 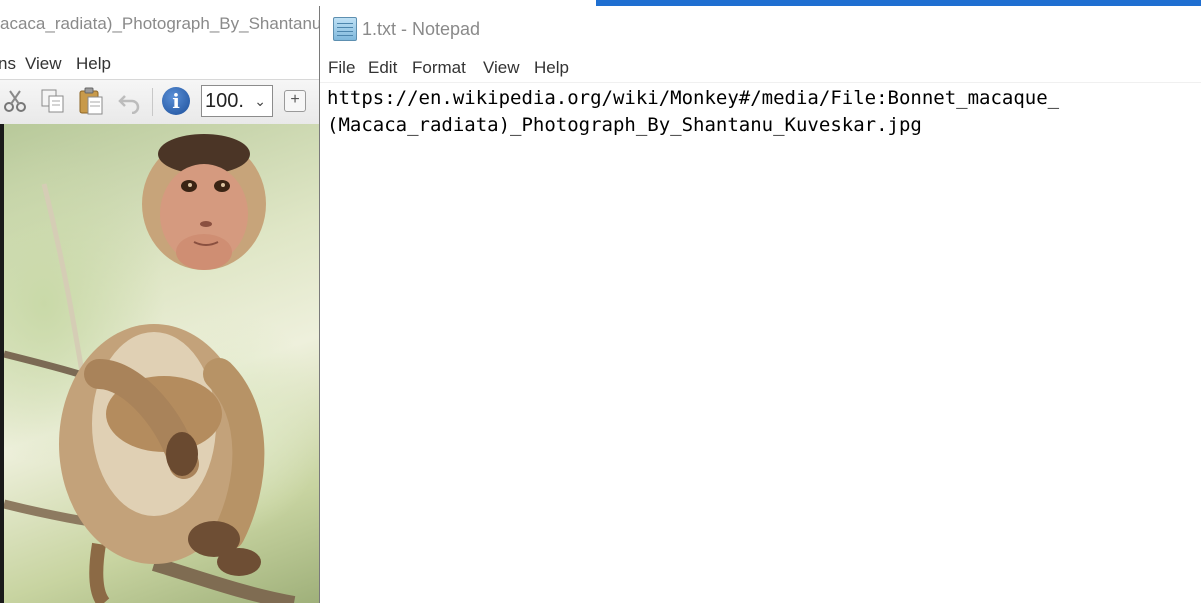 What do you see at coordinates (341, 68) in the screenshot?
I see `menu-file: File` at bounding box center [341, 68].